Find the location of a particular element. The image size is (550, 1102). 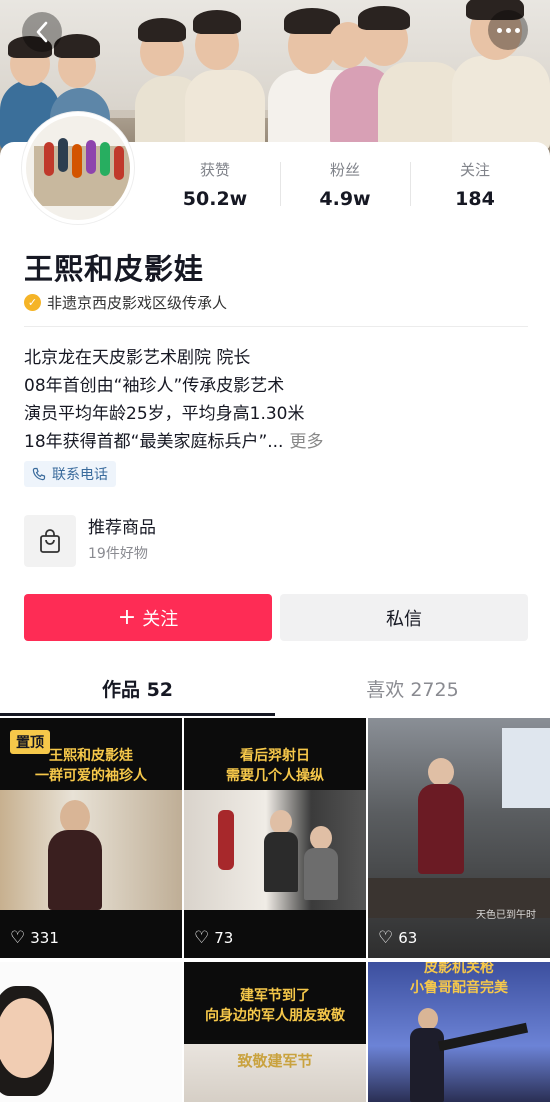

video-likes: ♡ 331 is located at coordinates (34, 938).